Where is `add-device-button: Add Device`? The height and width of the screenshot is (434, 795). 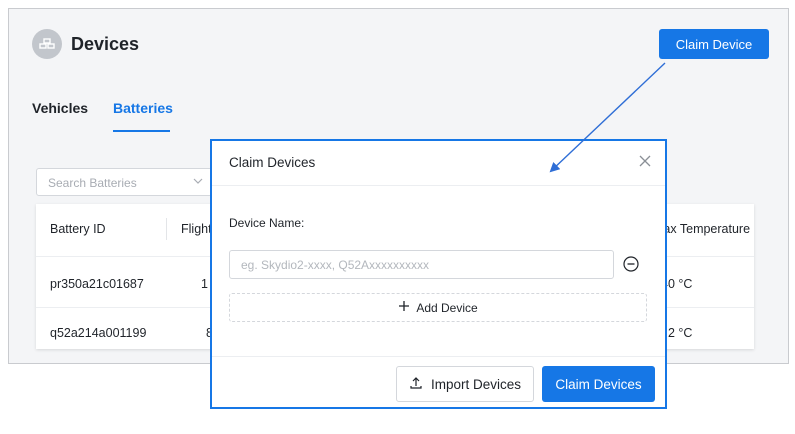
add-device-button: Add Device is located at coordinates (438, 307).